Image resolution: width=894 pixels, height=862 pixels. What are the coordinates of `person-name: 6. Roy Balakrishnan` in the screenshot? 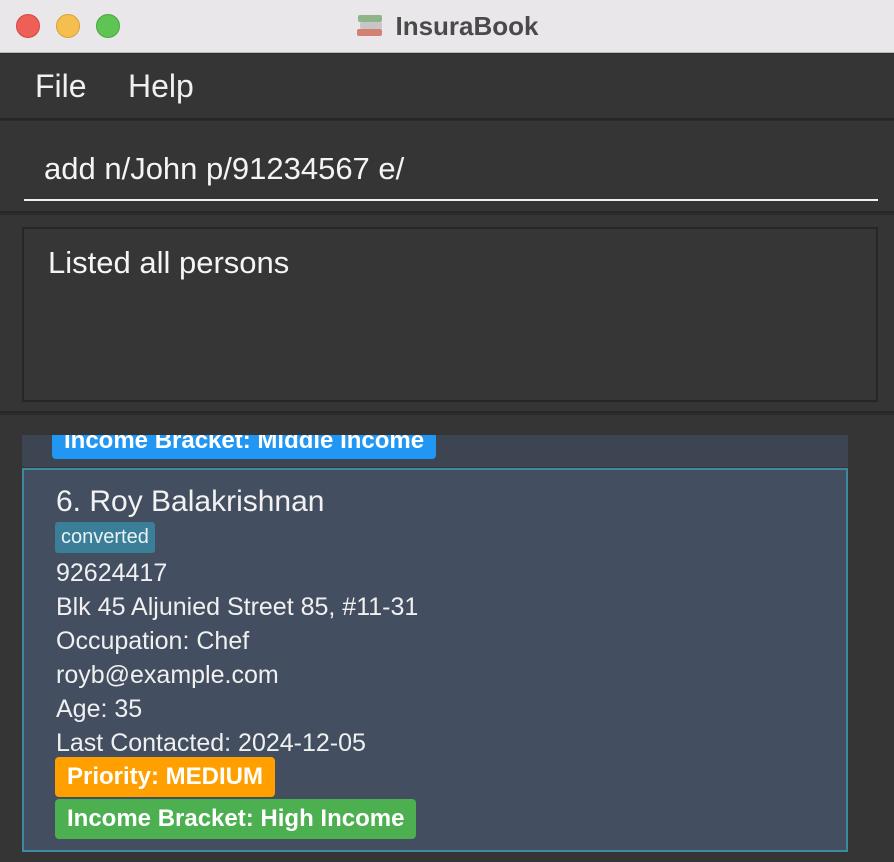 It's located at (190, 501).